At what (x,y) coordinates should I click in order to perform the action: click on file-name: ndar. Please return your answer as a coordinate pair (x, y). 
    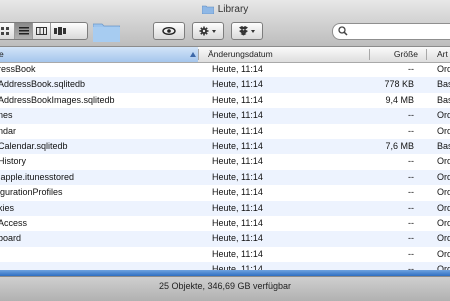
    Looking at the image, I should click on (8, 130).